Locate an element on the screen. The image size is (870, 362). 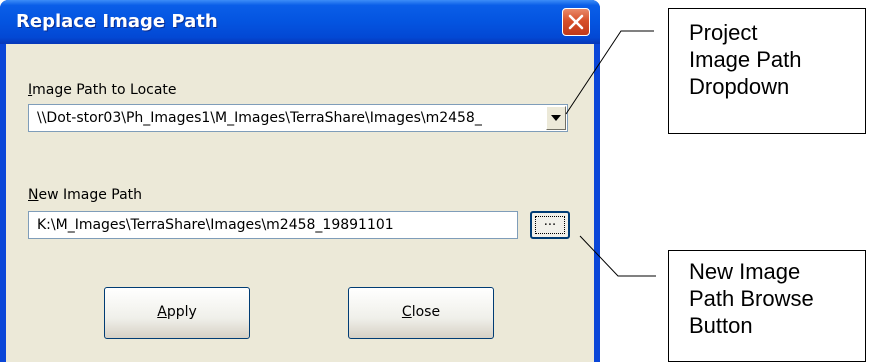
dropdown-callout-line-3: Dropdown is located at coordinates (739, 86).